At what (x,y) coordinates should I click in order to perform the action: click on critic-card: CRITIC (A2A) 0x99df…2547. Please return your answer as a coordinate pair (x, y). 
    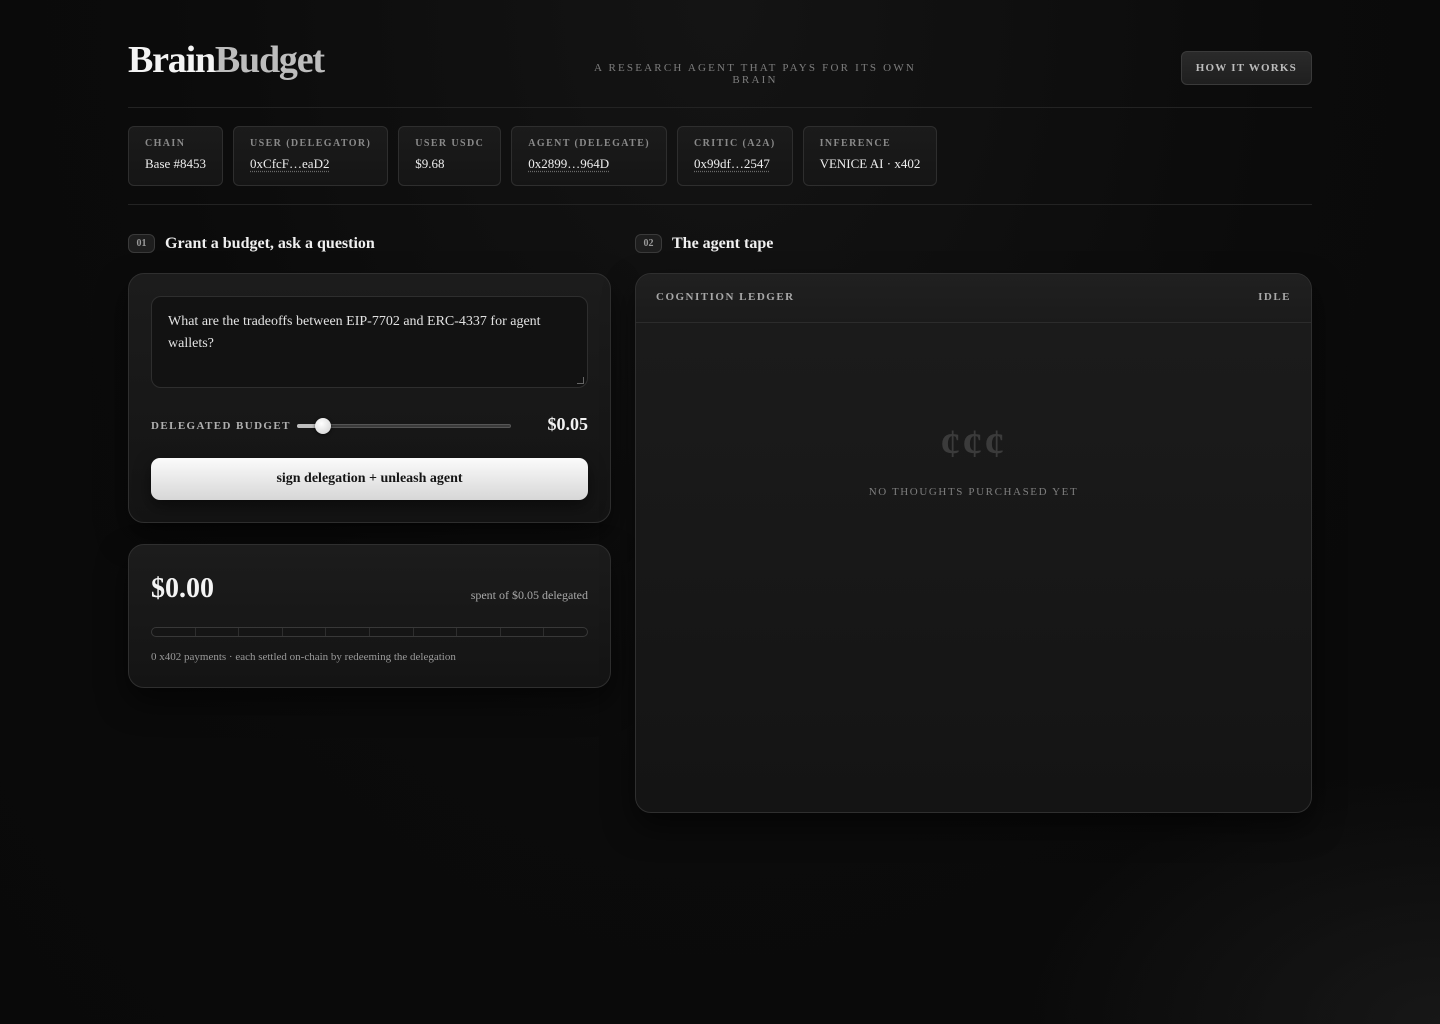
    Looking at the image, I should click on (735, 156).